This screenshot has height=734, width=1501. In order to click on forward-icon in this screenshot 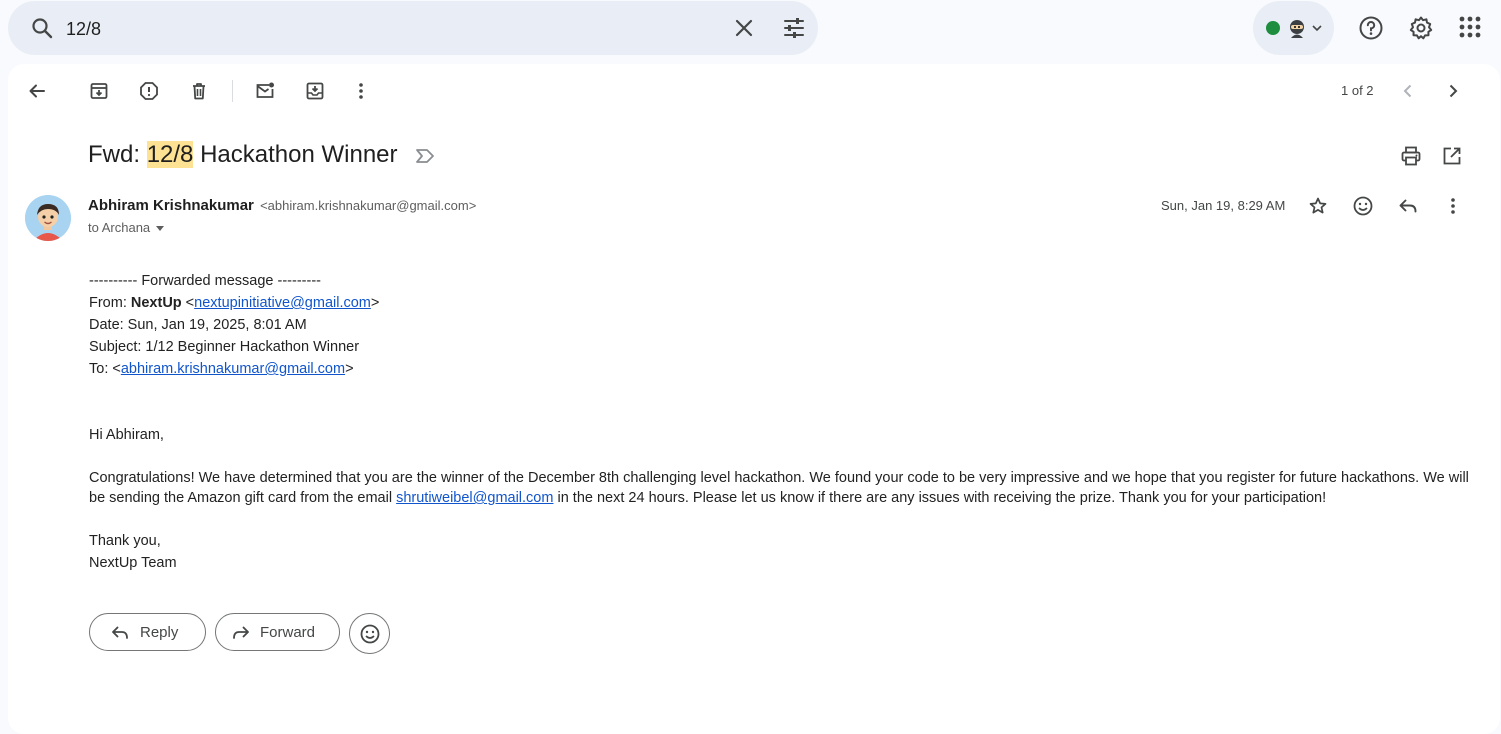, I will do `click(241, 633)`.